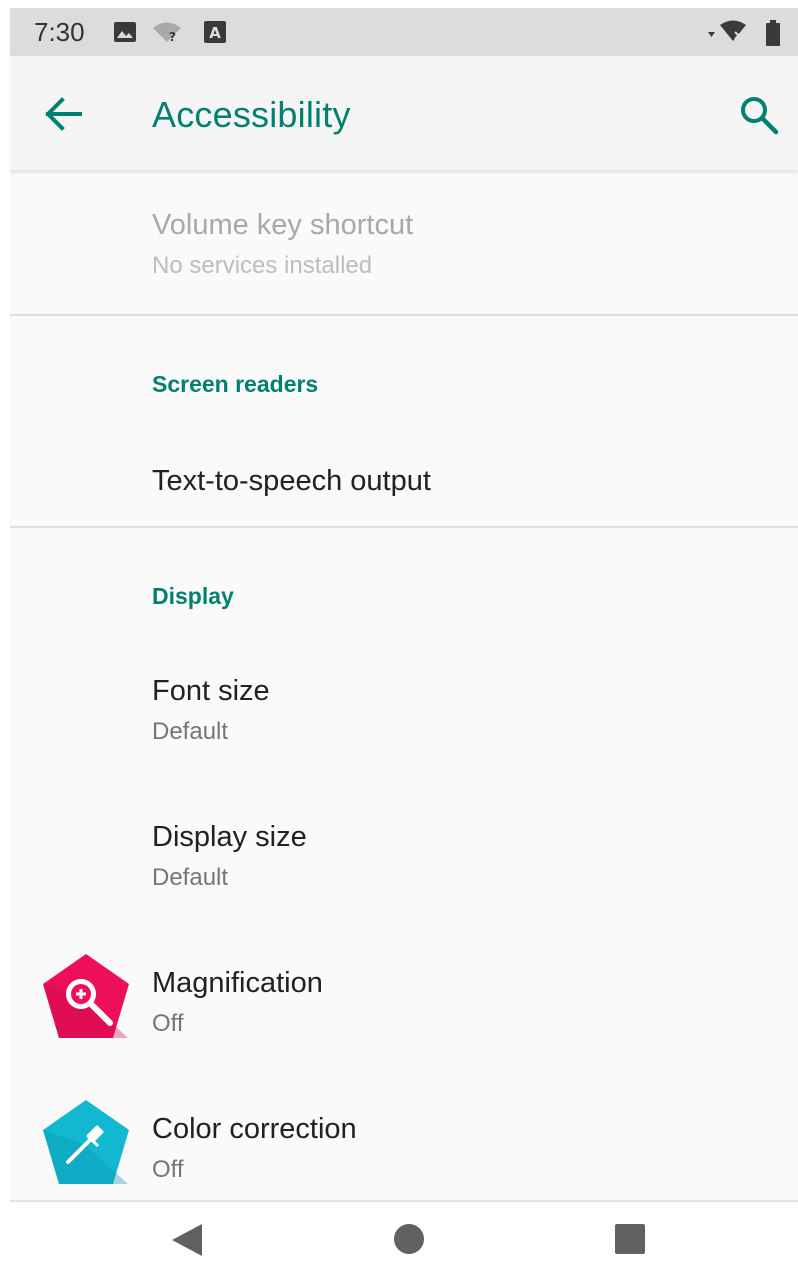 The height and width of the screenshot is (1272, 798). I want to click on arrow-back-icon, so click(63, 114).